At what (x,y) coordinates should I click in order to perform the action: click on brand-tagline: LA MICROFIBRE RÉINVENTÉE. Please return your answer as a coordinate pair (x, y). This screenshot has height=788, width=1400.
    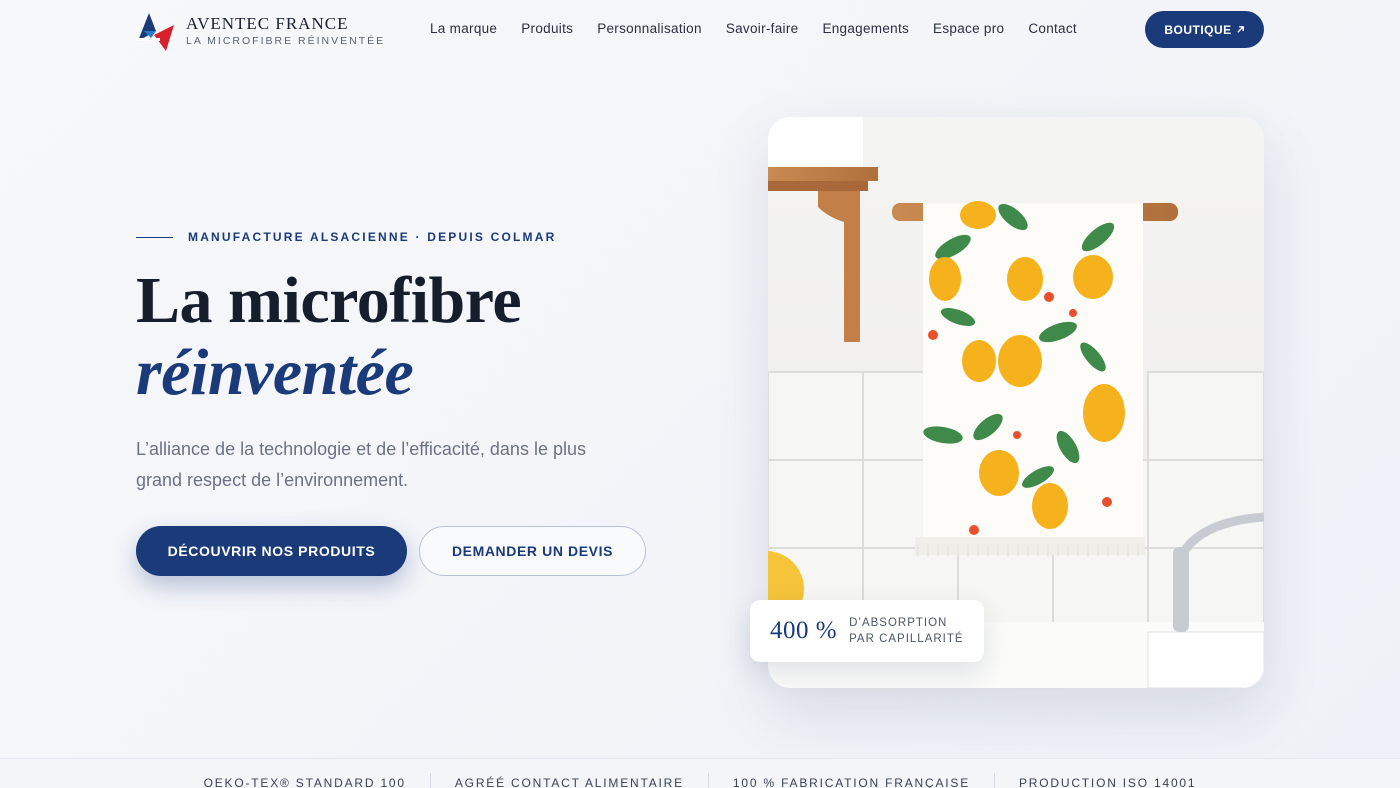
    Looking at the image, I should click on (286, 40).